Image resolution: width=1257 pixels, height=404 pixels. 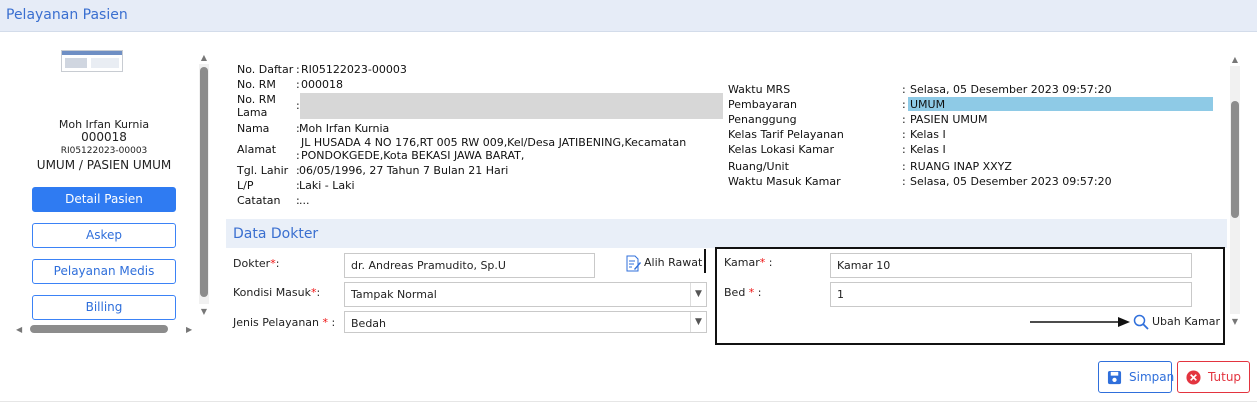 I want to click on jenis-label-wrap: Jenis Pelayanan * :, so click(x=284, y=322).